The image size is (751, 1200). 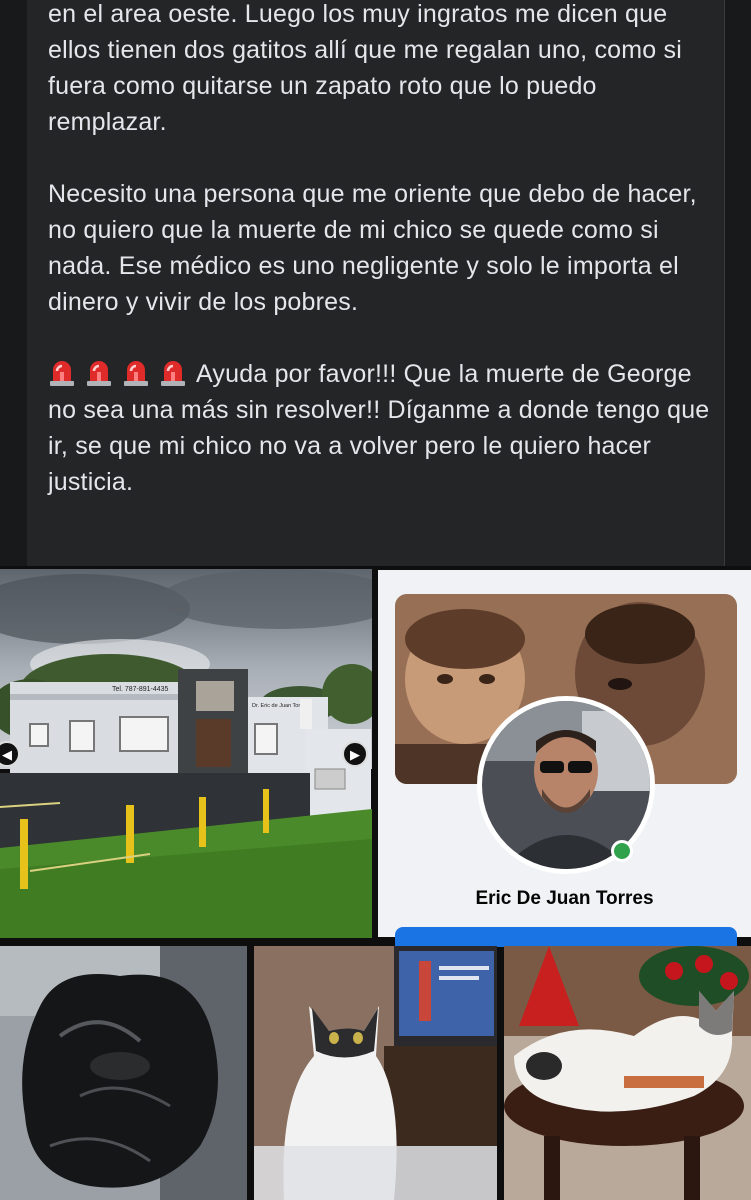 I want to click on triangle-right-icon: ▶, so click(x=355, y=754).